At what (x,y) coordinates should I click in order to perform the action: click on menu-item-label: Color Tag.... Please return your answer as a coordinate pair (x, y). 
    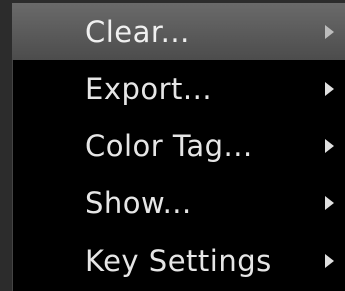
    Looking at the image, I should click on (169, 145).